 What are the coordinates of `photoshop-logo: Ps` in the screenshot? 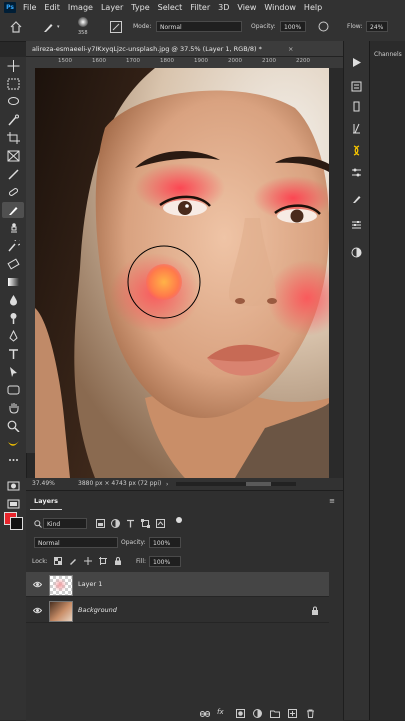 It's located at (10, 7).